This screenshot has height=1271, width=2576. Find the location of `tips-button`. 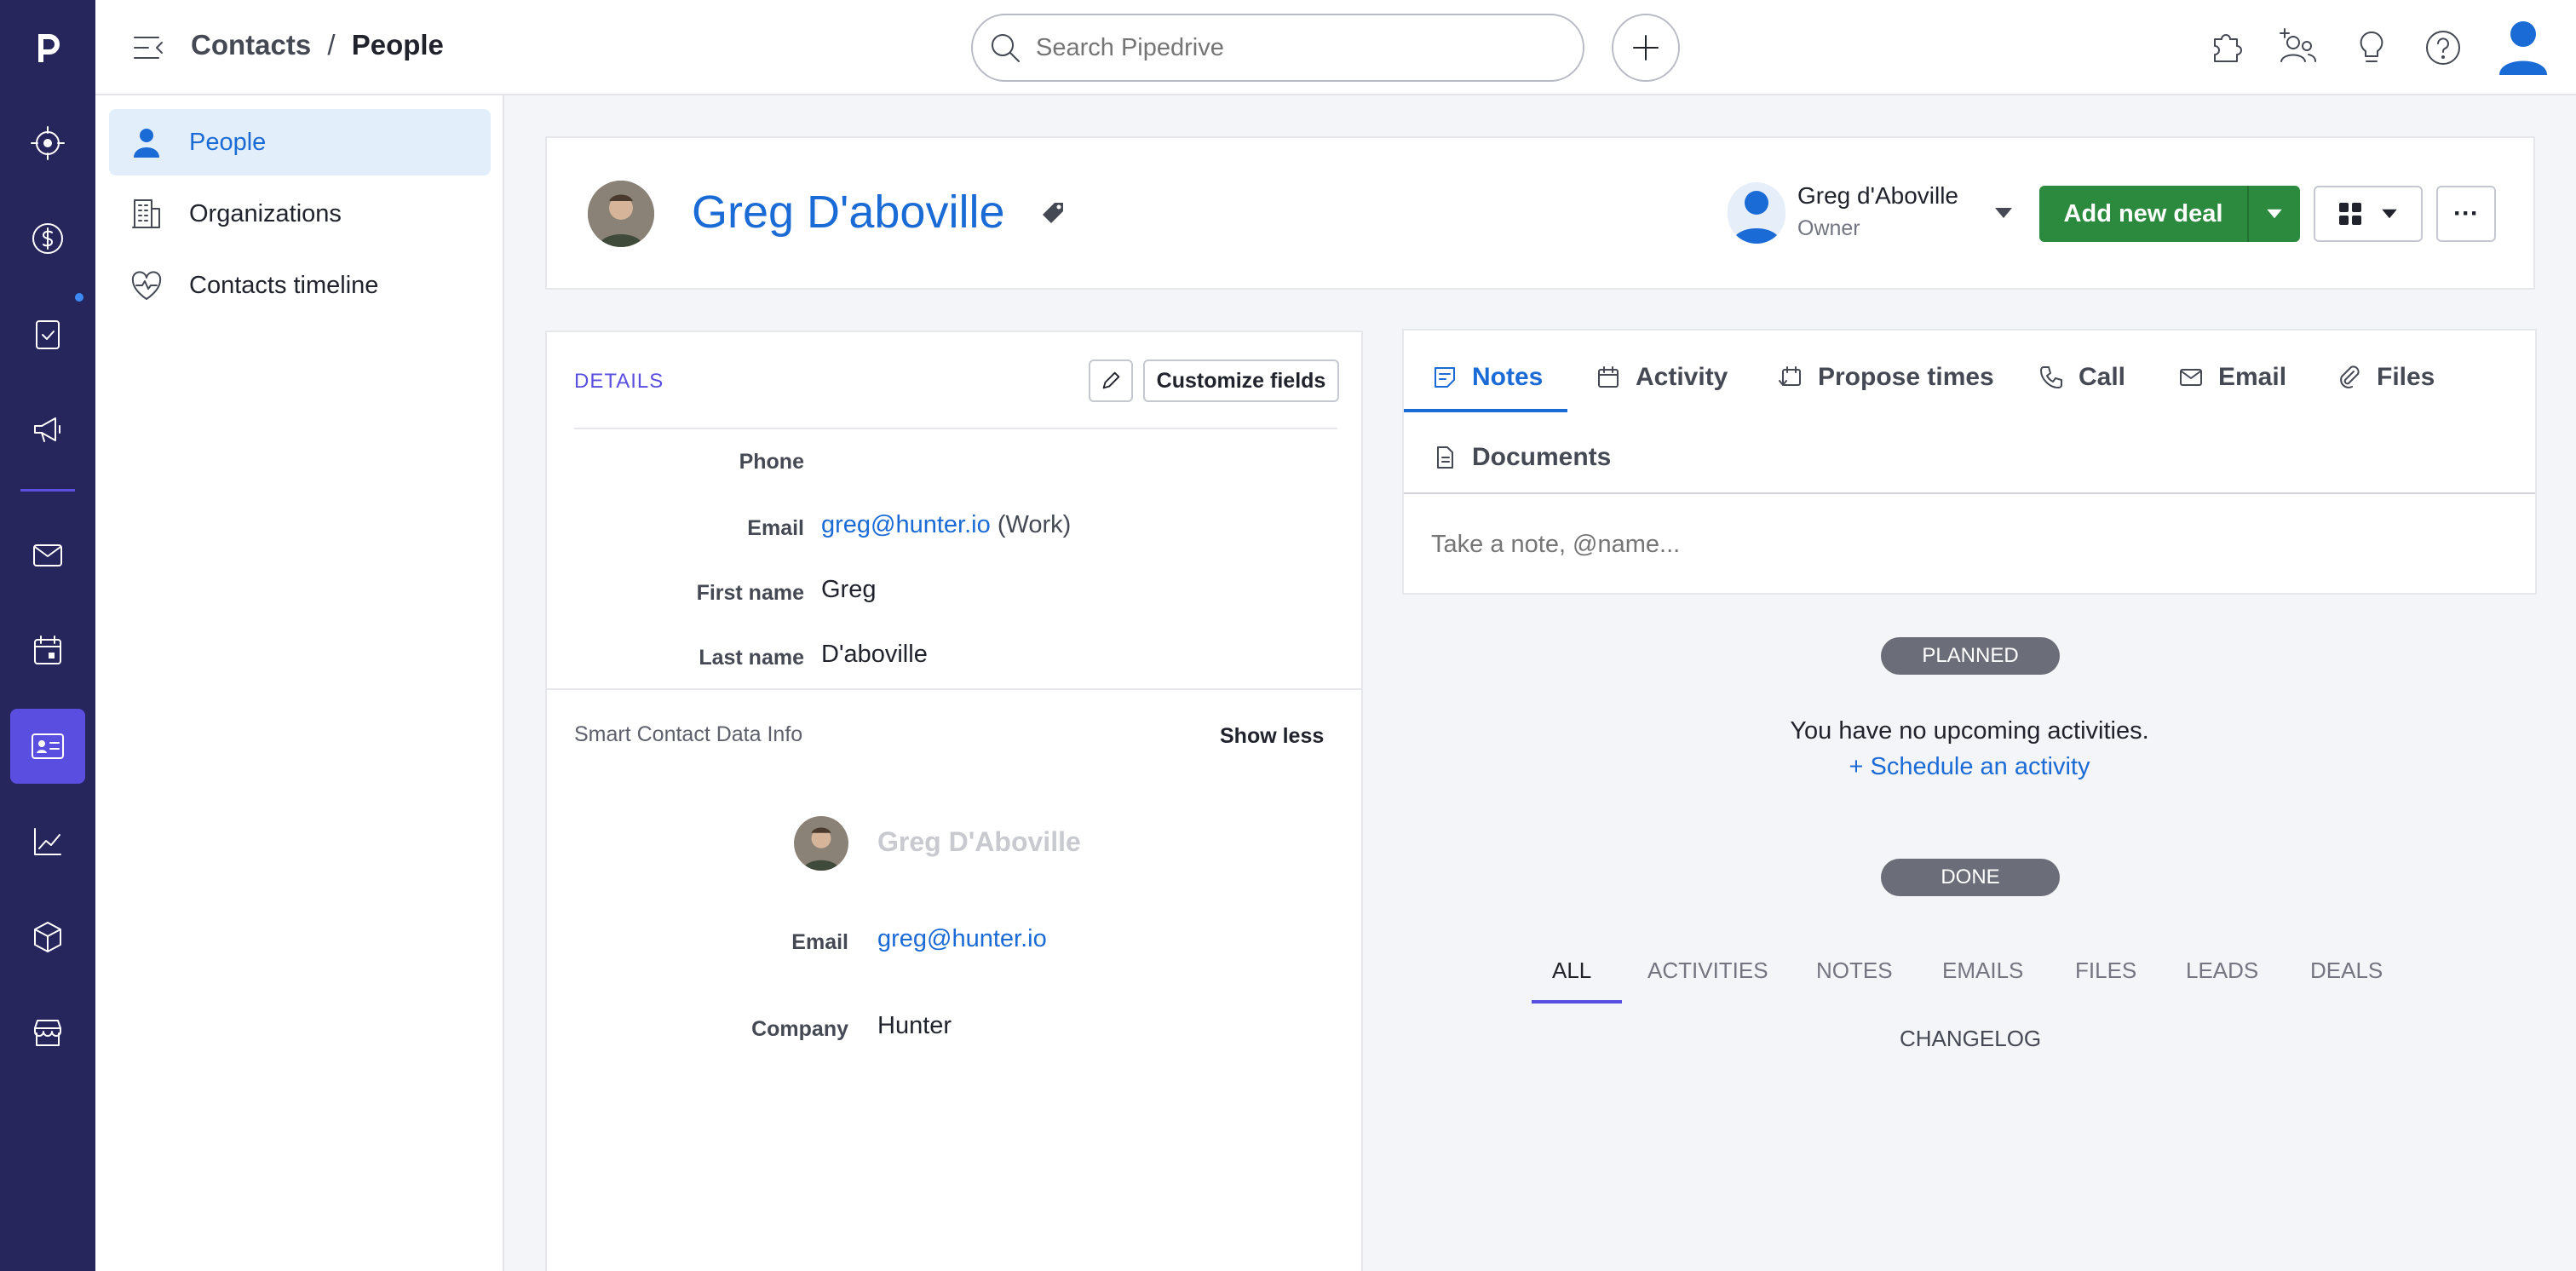

tips-button is located at coordinates (2372, 48).